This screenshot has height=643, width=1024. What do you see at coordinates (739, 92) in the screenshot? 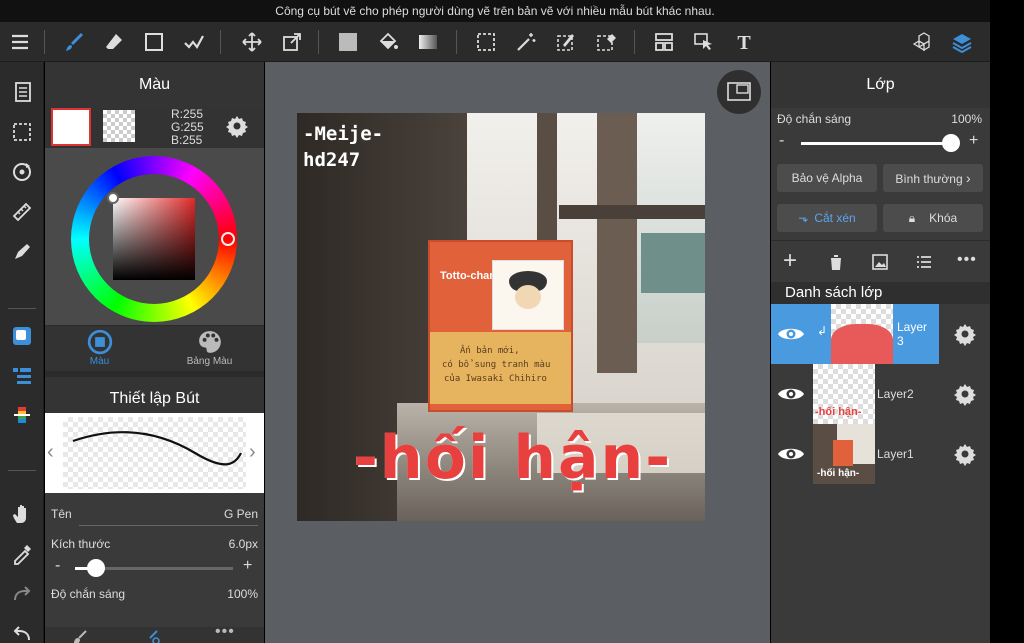
I see `fullscreen-toggle-icon` at bounding box center [739, 92].